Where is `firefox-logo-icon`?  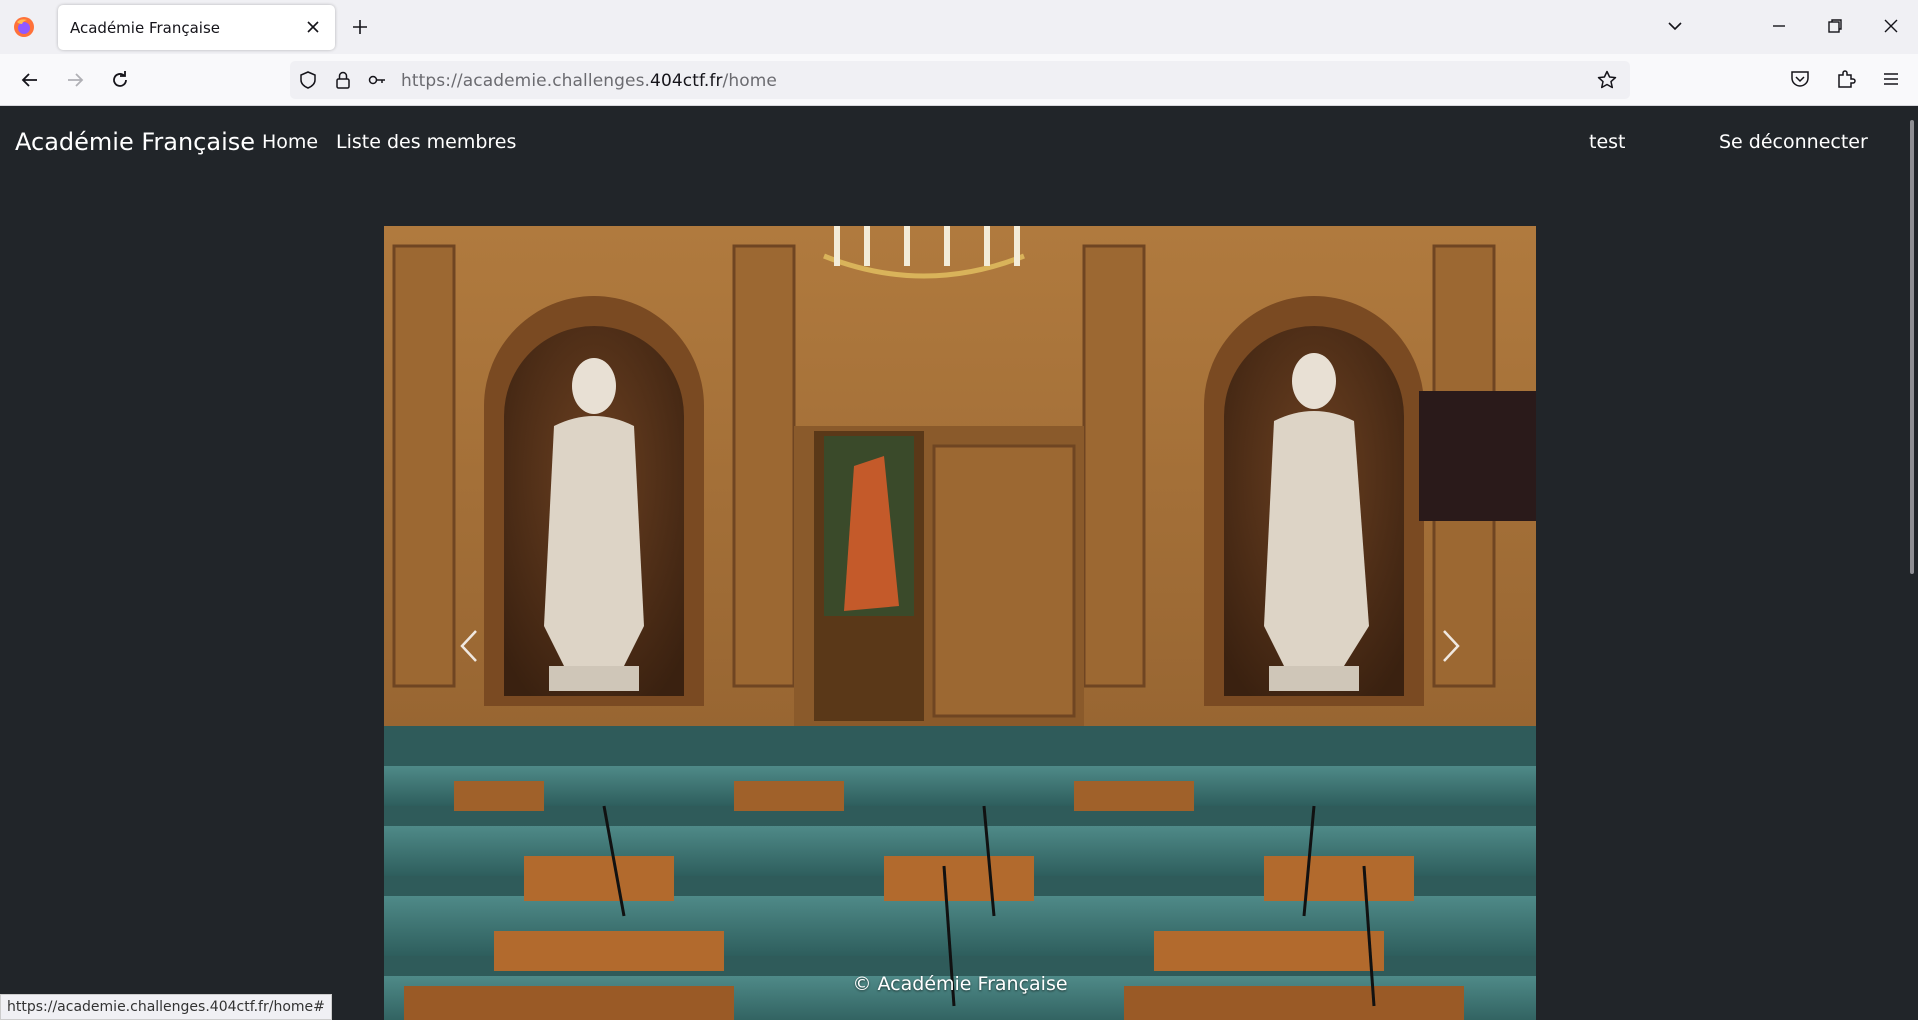 firefox-logo-icon is located at coordinates (24, 27).